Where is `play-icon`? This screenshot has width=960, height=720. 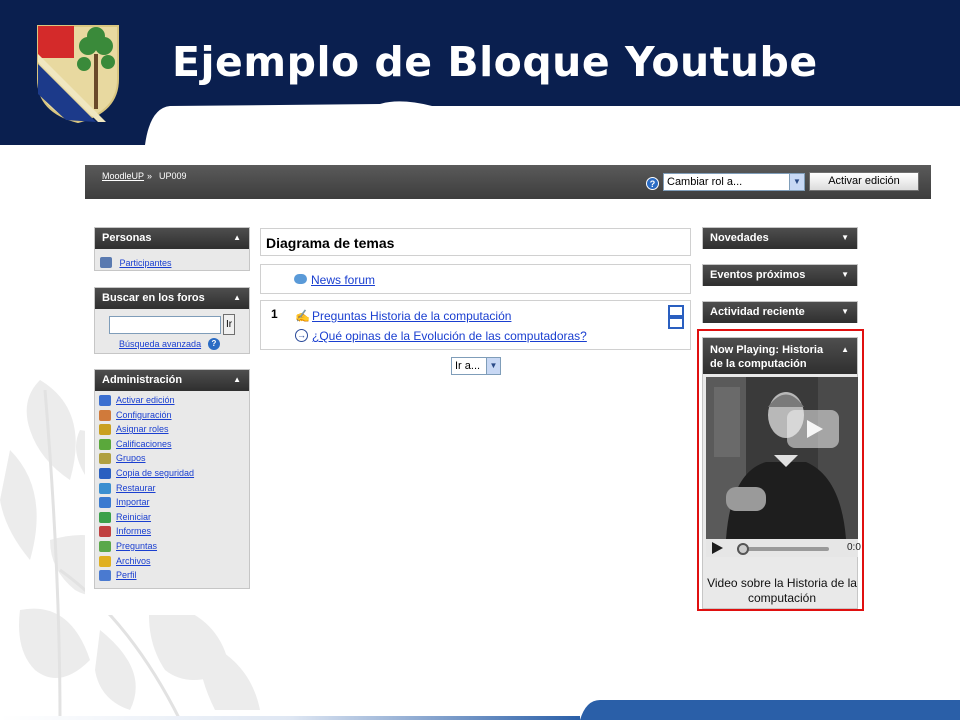
play-icon is located at coordinates (717, 548).